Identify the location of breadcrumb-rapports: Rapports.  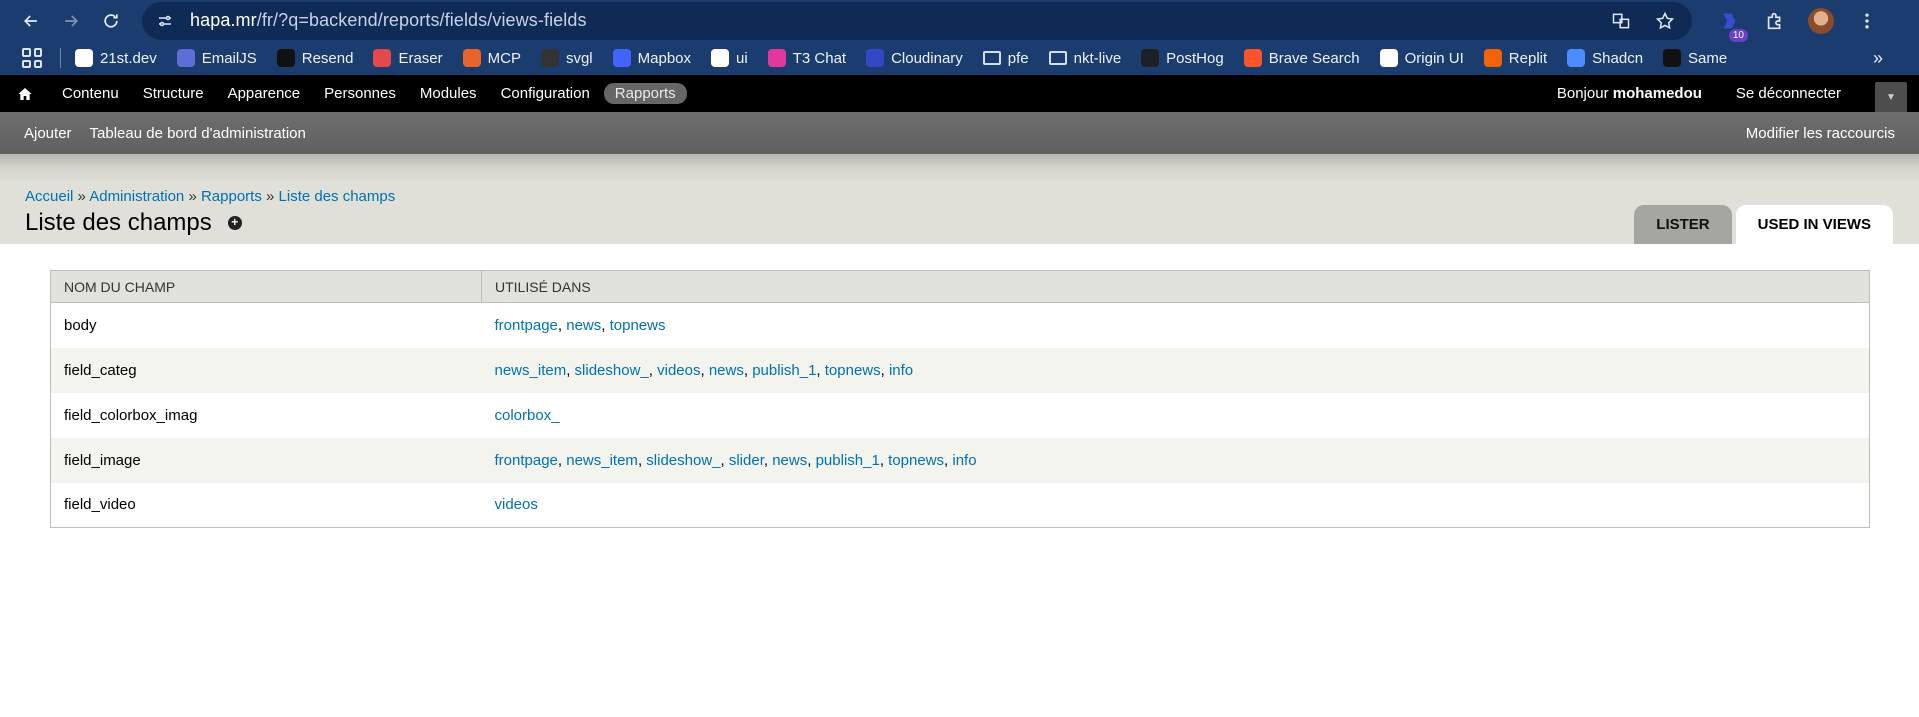
(231, 196).